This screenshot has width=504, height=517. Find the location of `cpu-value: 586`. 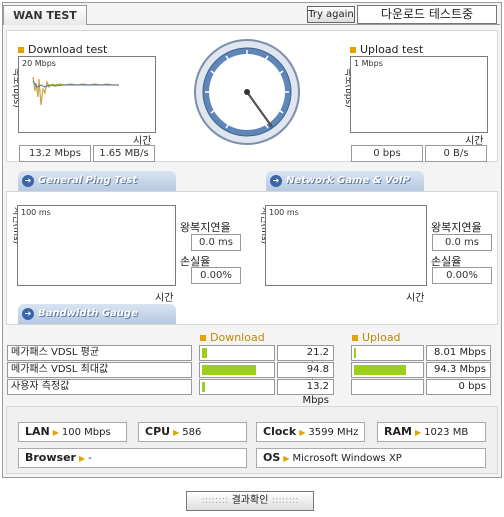

cpu-value: 586 is located at coordinates (192, 432).